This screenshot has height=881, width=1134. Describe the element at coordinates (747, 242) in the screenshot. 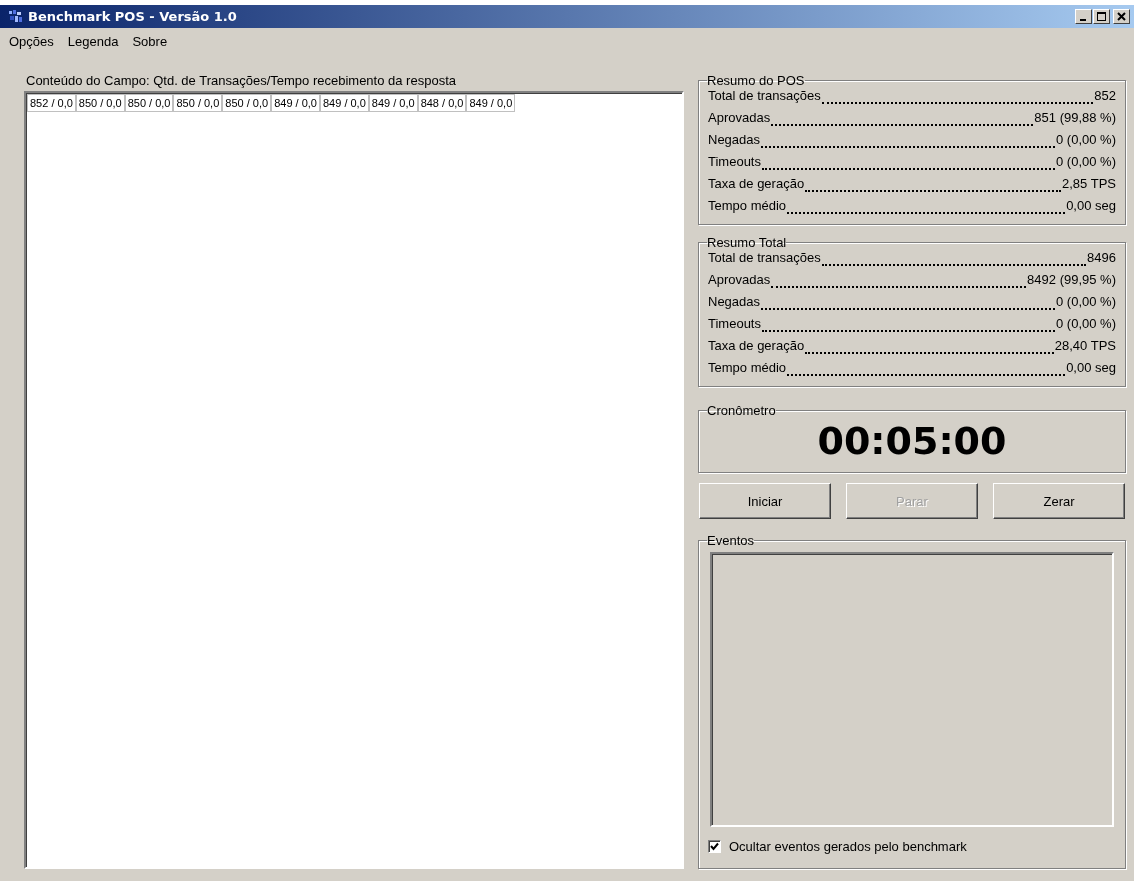

I see `group-title: Resumo Total` at that location.